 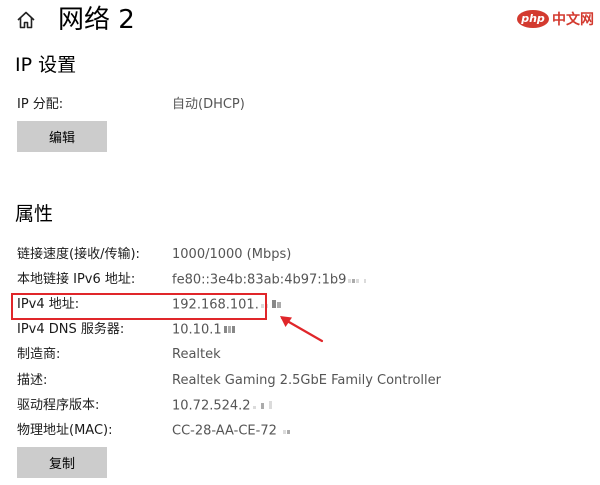 I want to click on mac-address-value-wrap: CC-28-AA-CE-72, so click(x=231, y=431).